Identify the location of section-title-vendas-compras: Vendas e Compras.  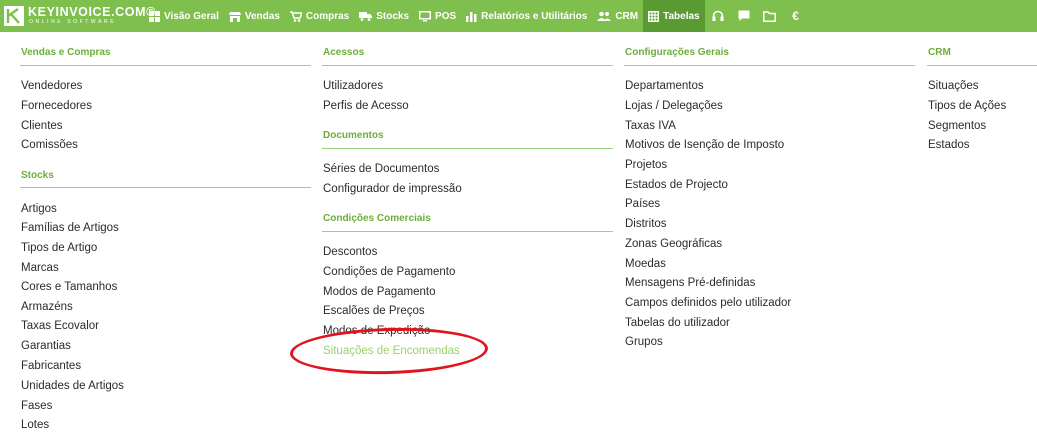
(66, 52).